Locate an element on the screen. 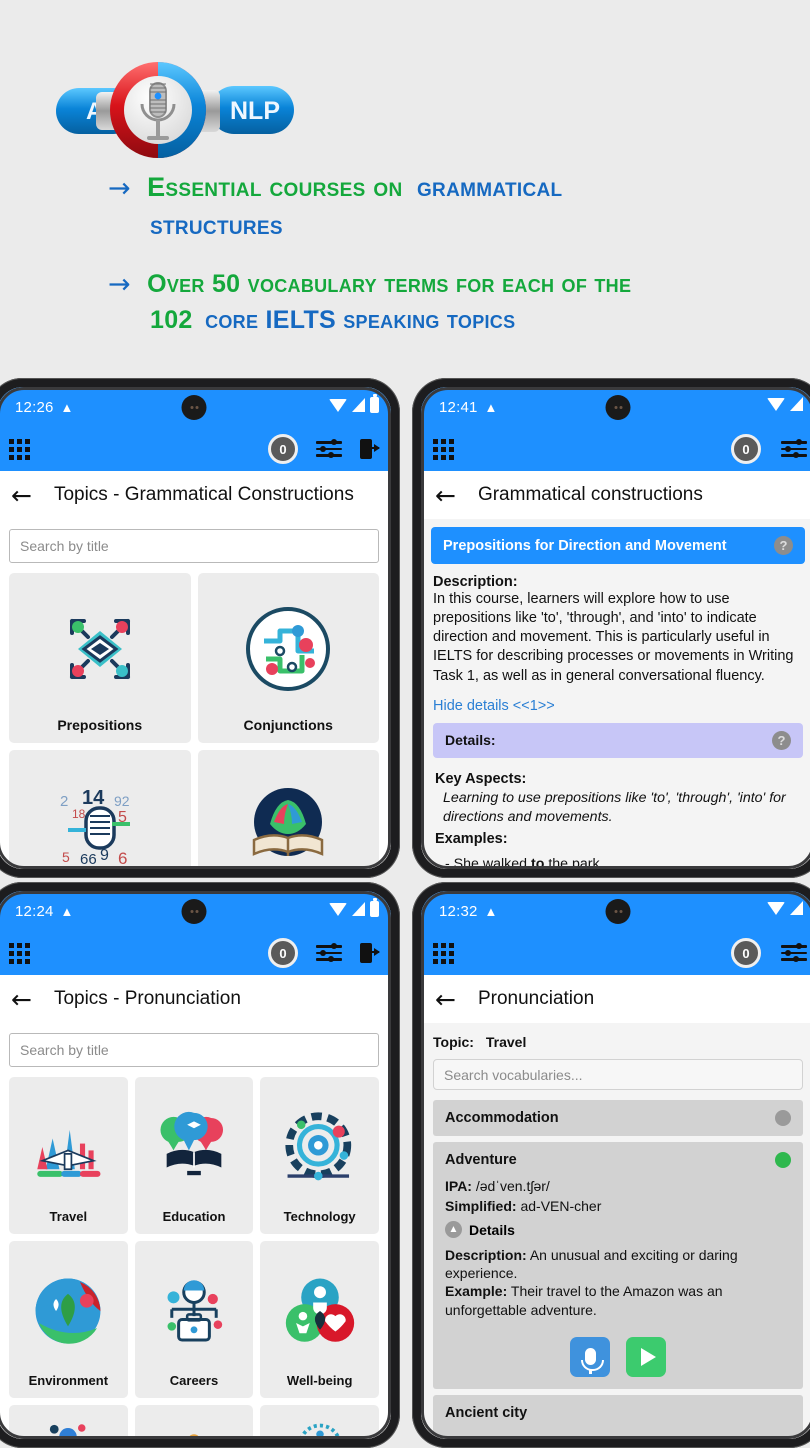 The height and width of the screenshot is (1448, 810). topic-card-education: Education is located at coordinates (194, 1155).